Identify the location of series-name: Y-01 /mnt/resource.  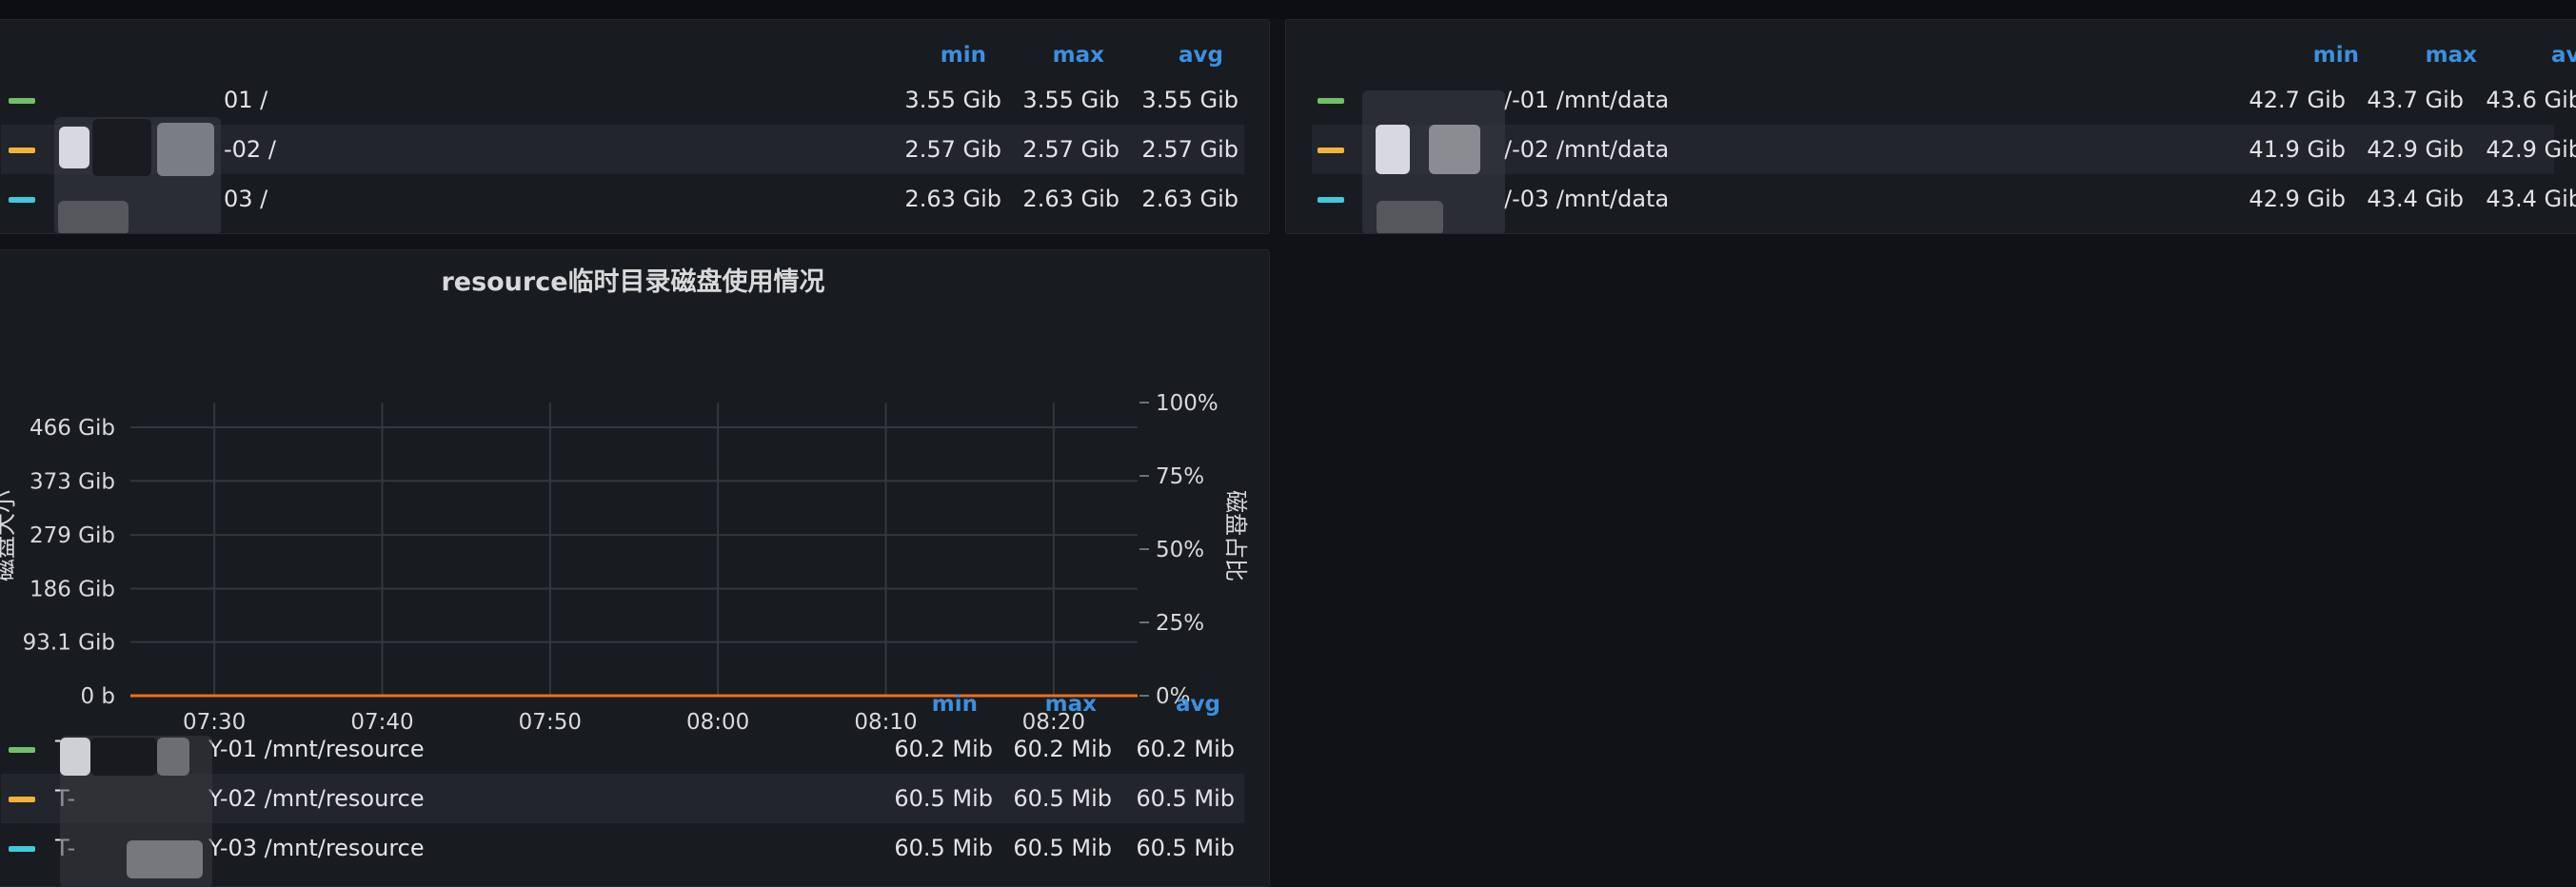
(316, 749).